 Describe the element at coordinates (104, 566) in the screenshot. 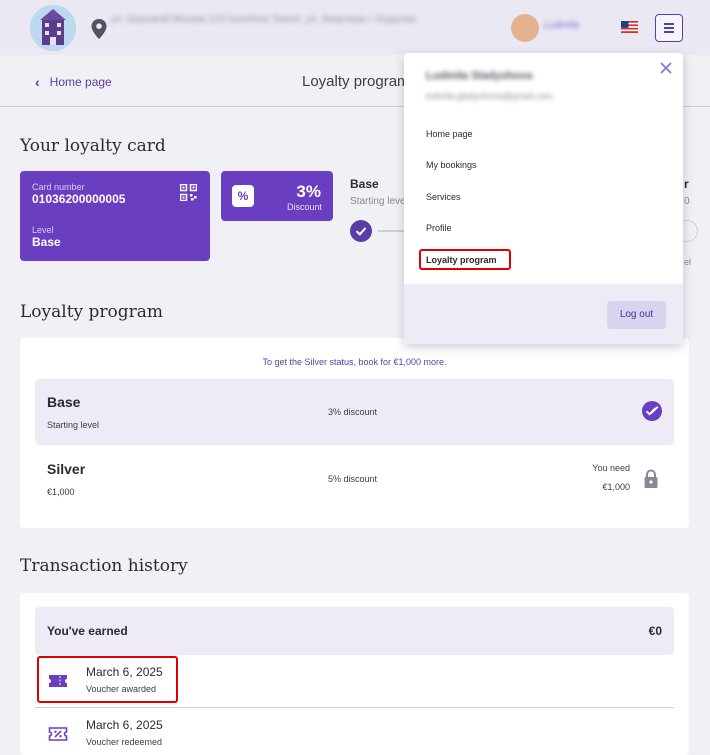

I see `transaction-history-heading: Transaction history` at that location.